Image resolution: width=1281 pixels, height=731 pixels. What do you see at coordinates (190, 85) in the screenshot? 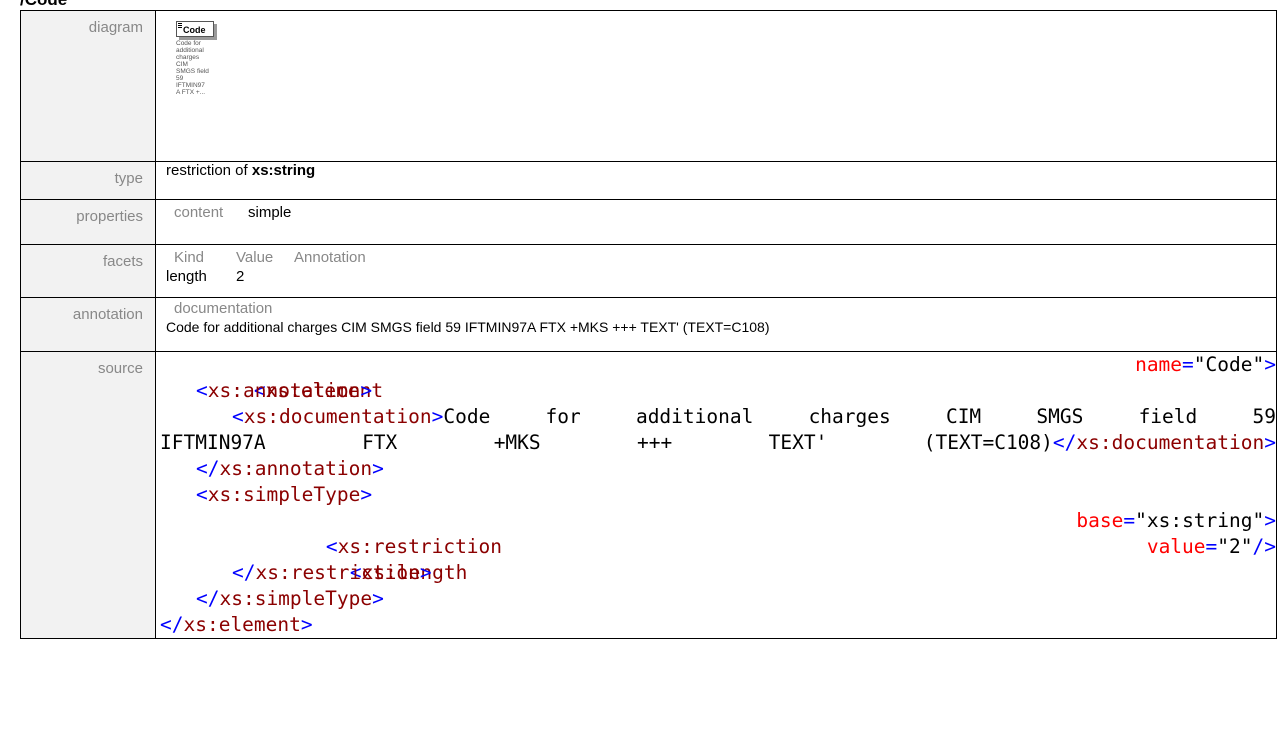
I see `diagram-doc-line: IFTMIN97` at bounding box center [190, 85].